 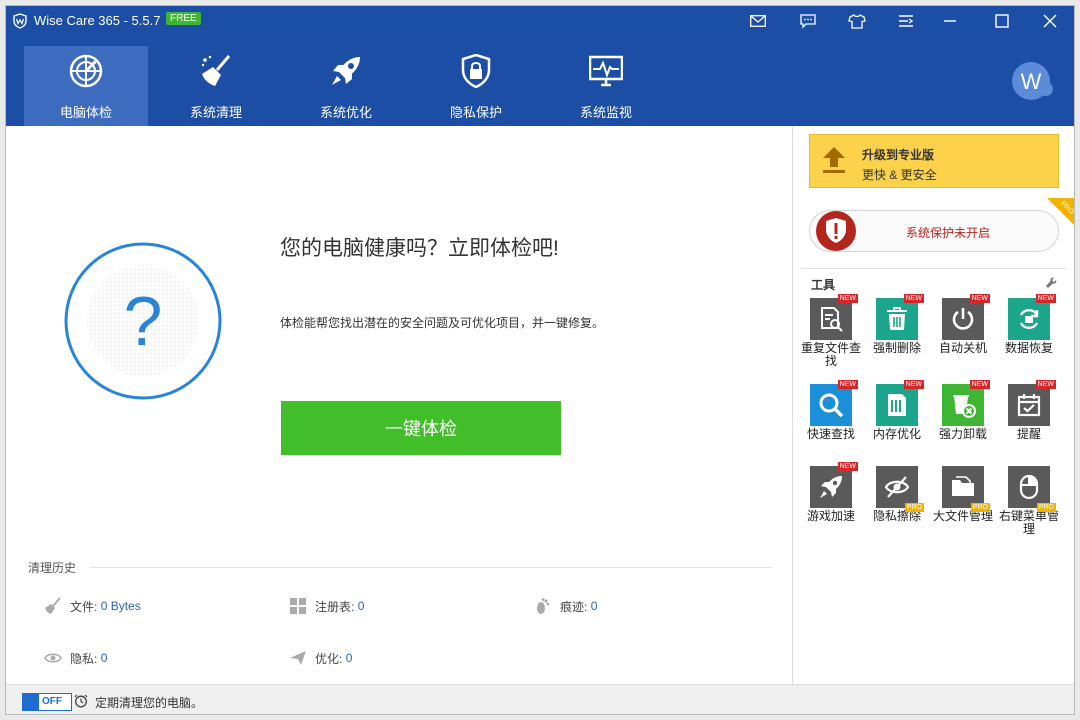 I want to click on tool-label: 提醒, so click(x=1028, y=434).